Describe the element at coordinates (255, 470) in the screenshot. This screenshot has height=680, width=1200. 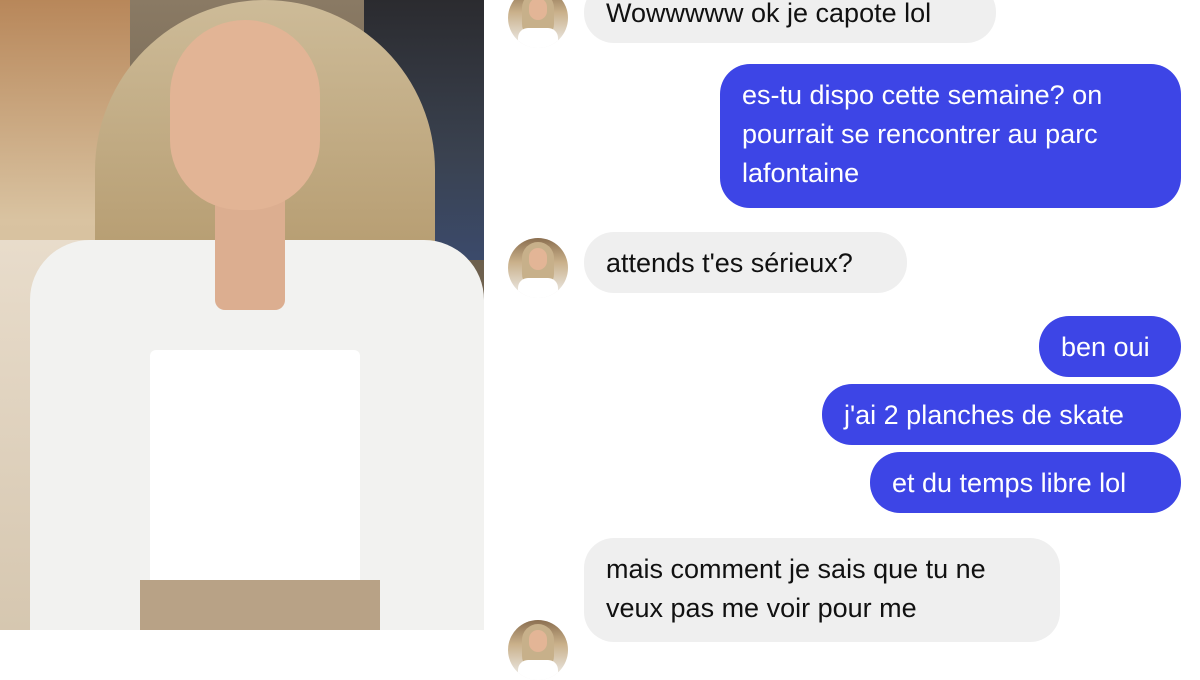
I see `photo-top` at that location.